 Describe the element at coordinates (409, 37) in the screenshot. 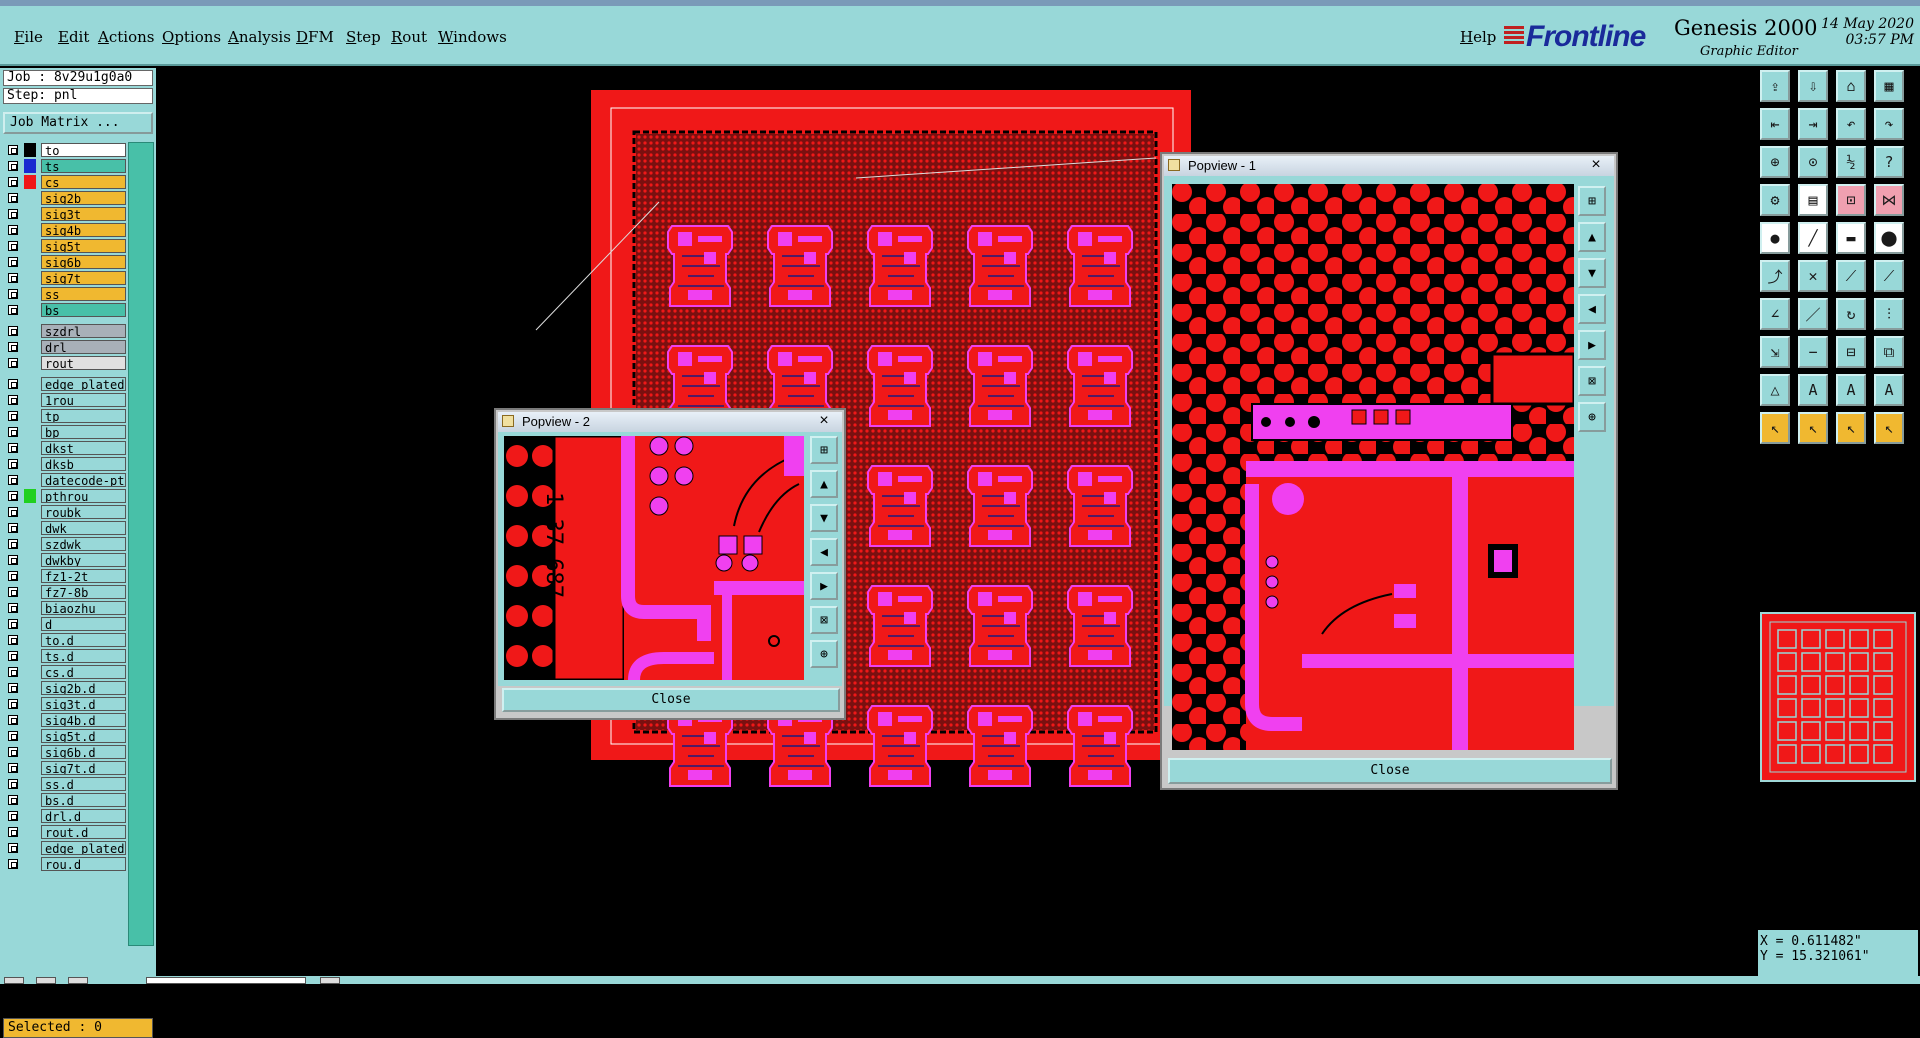

I see `menu-rout: Rout` at that location.